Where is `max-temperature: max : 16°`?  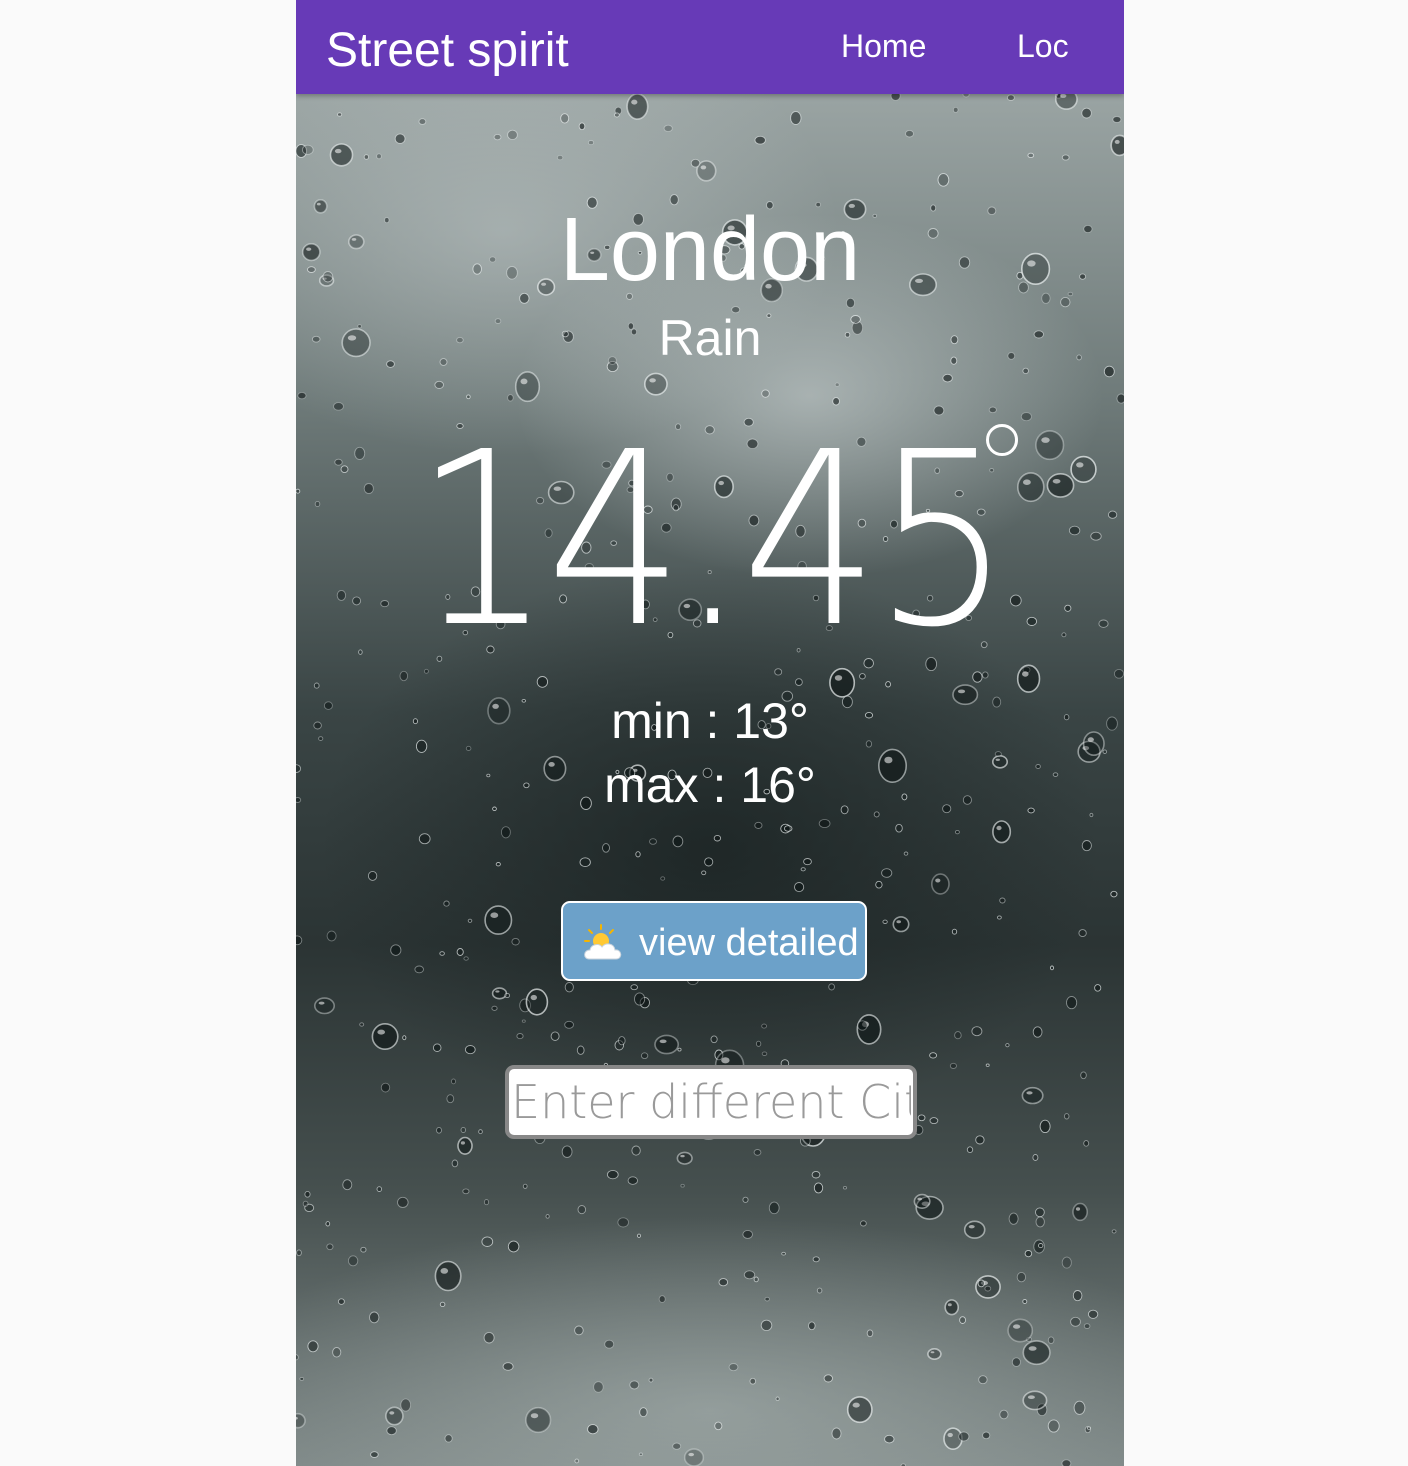 max-temperature: max : 16° is located at coordinates (710, 785).